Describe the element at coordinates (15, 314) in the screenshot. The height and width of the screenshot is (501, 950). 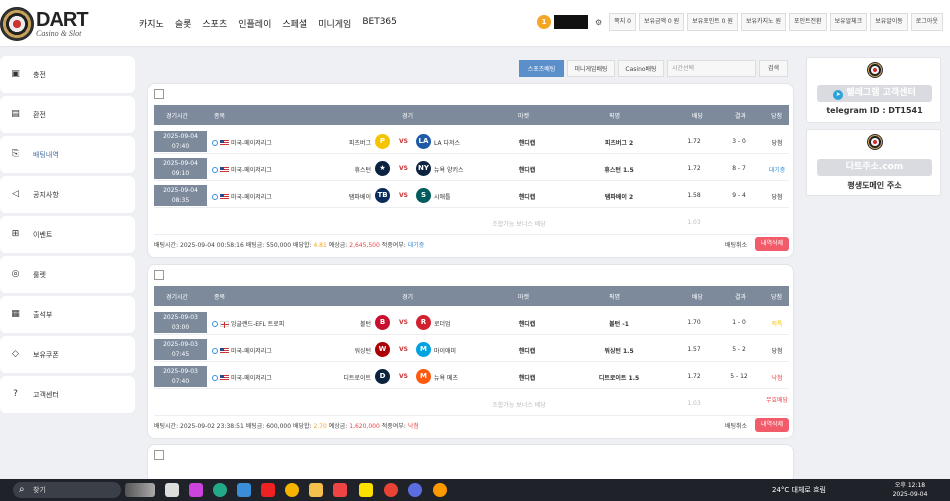
I see `calendar-icon: ▦` at that location.